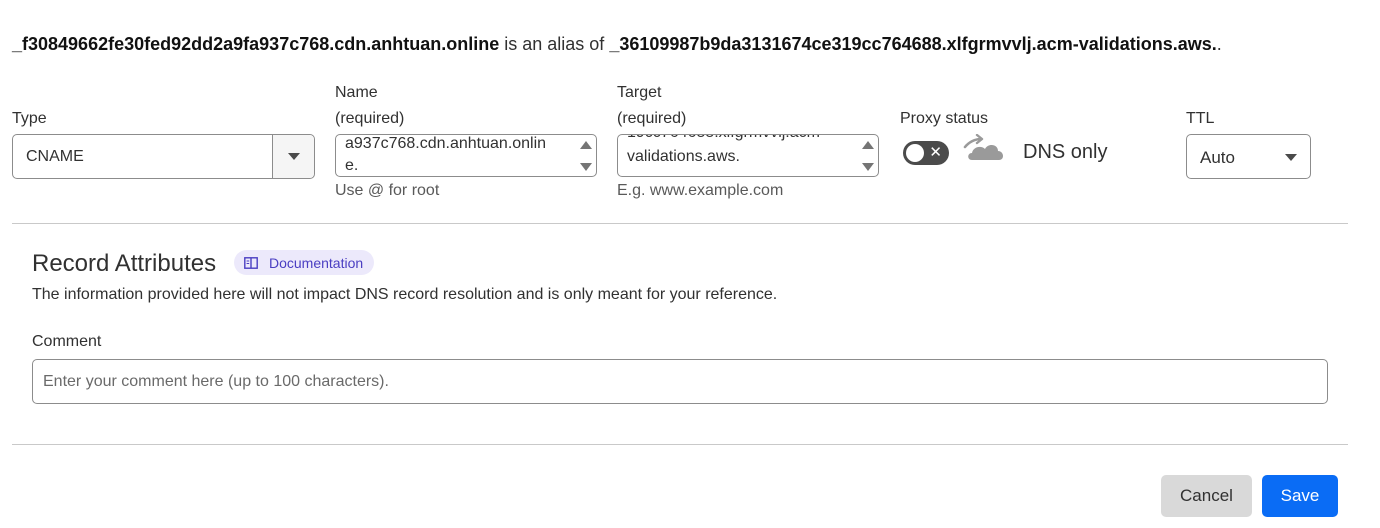  I want to click on cancel-button: Cancel, so click(1206, 496).